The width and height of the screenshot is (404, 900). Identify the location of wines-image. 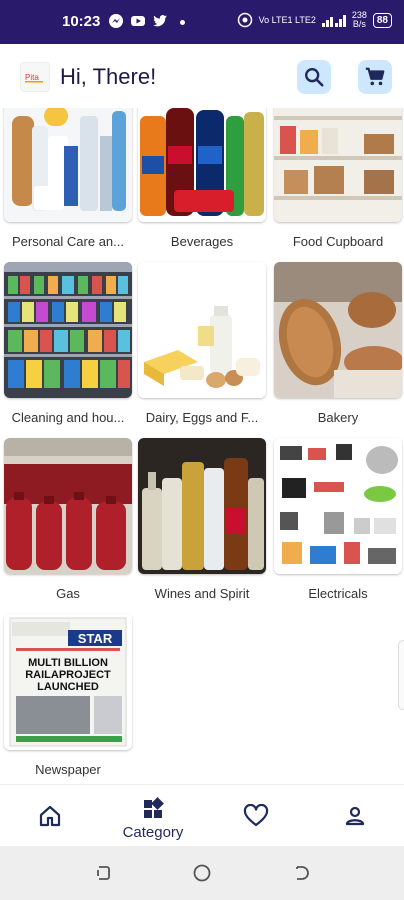
(202, 506).